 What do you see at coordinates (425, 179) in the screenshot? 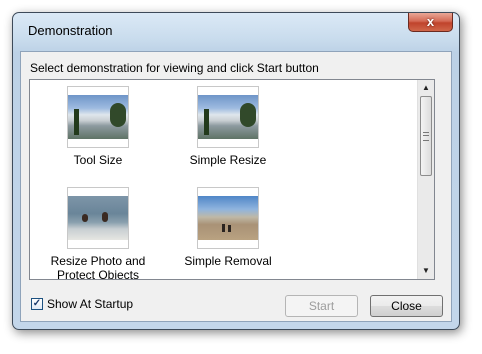
I see `list-scrollbar: ▲ ▼` at bounding box center [425, 179].